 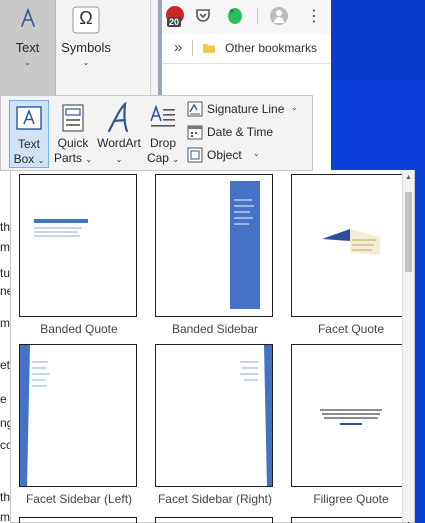 I want to click on thumb-facet-left-shape, so click(x=35, y=415).